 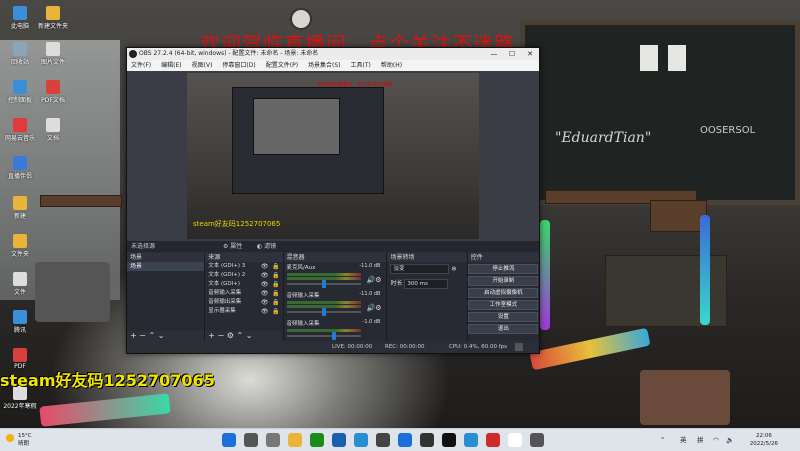 What do you see at coordinates (244, 336) in the screenshot?
I see `sources-dock-controls: + − ⚙ ⌃ ⌄` at bounding box center [244, 336].